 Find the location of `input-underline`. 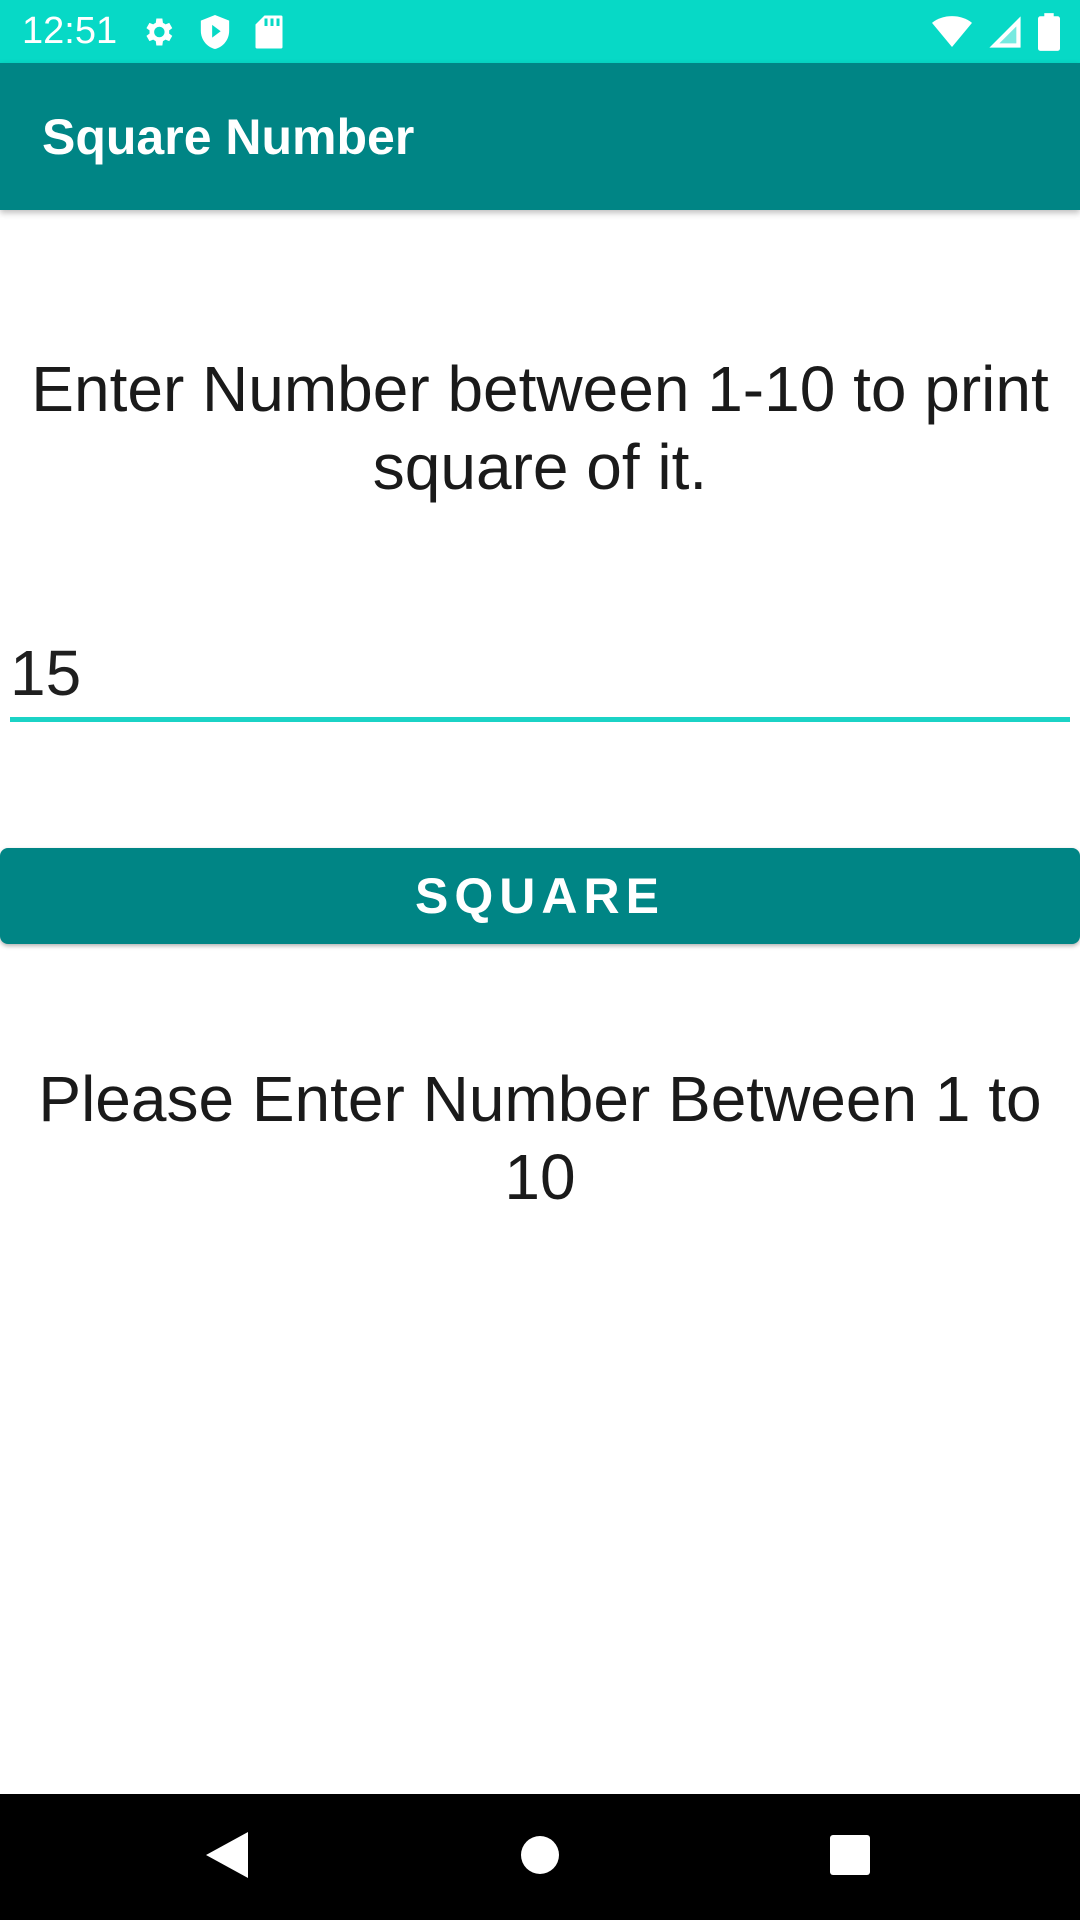

input-underline is located at coordinates (540, 719).